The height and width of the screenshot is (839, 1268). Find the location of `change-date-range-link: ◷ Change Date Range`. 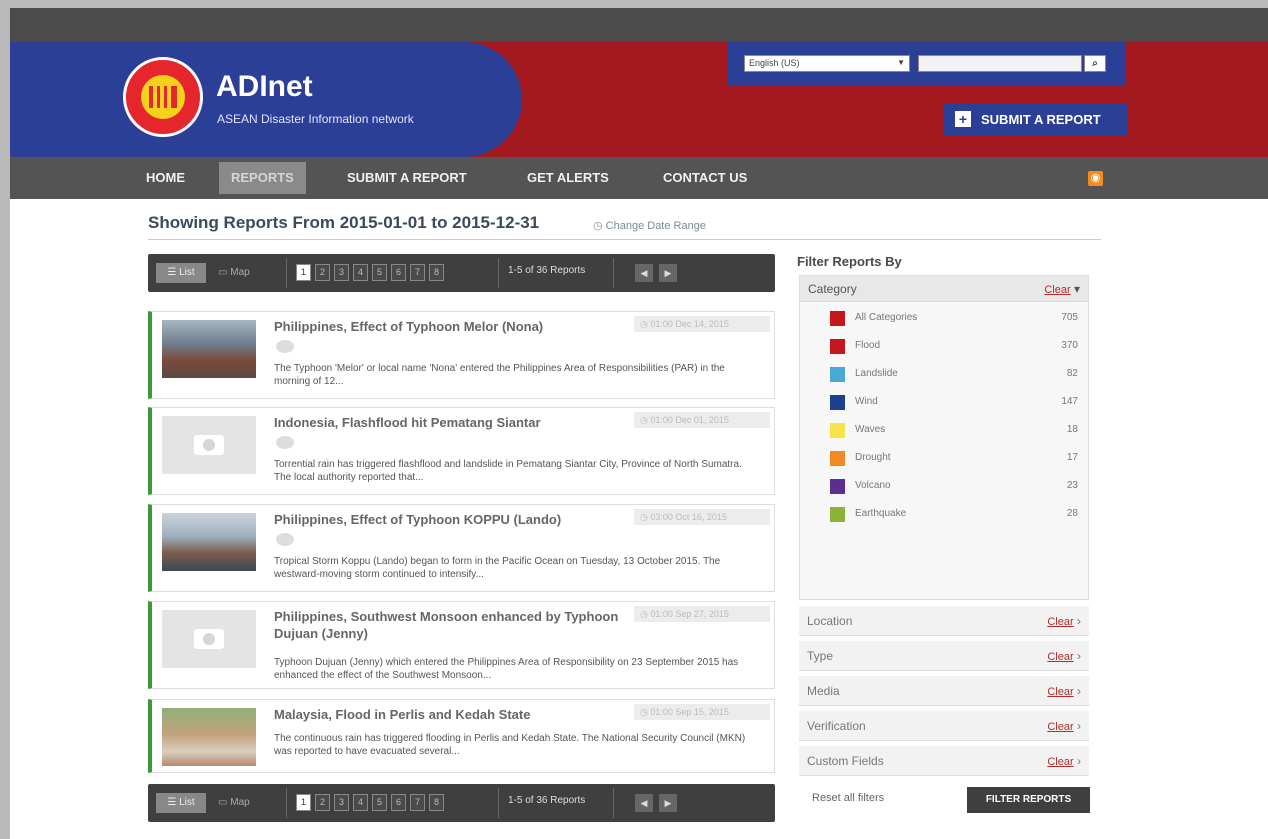

change-date-range-link: ◷ Change Date Range is located at coordinates (649, 225).